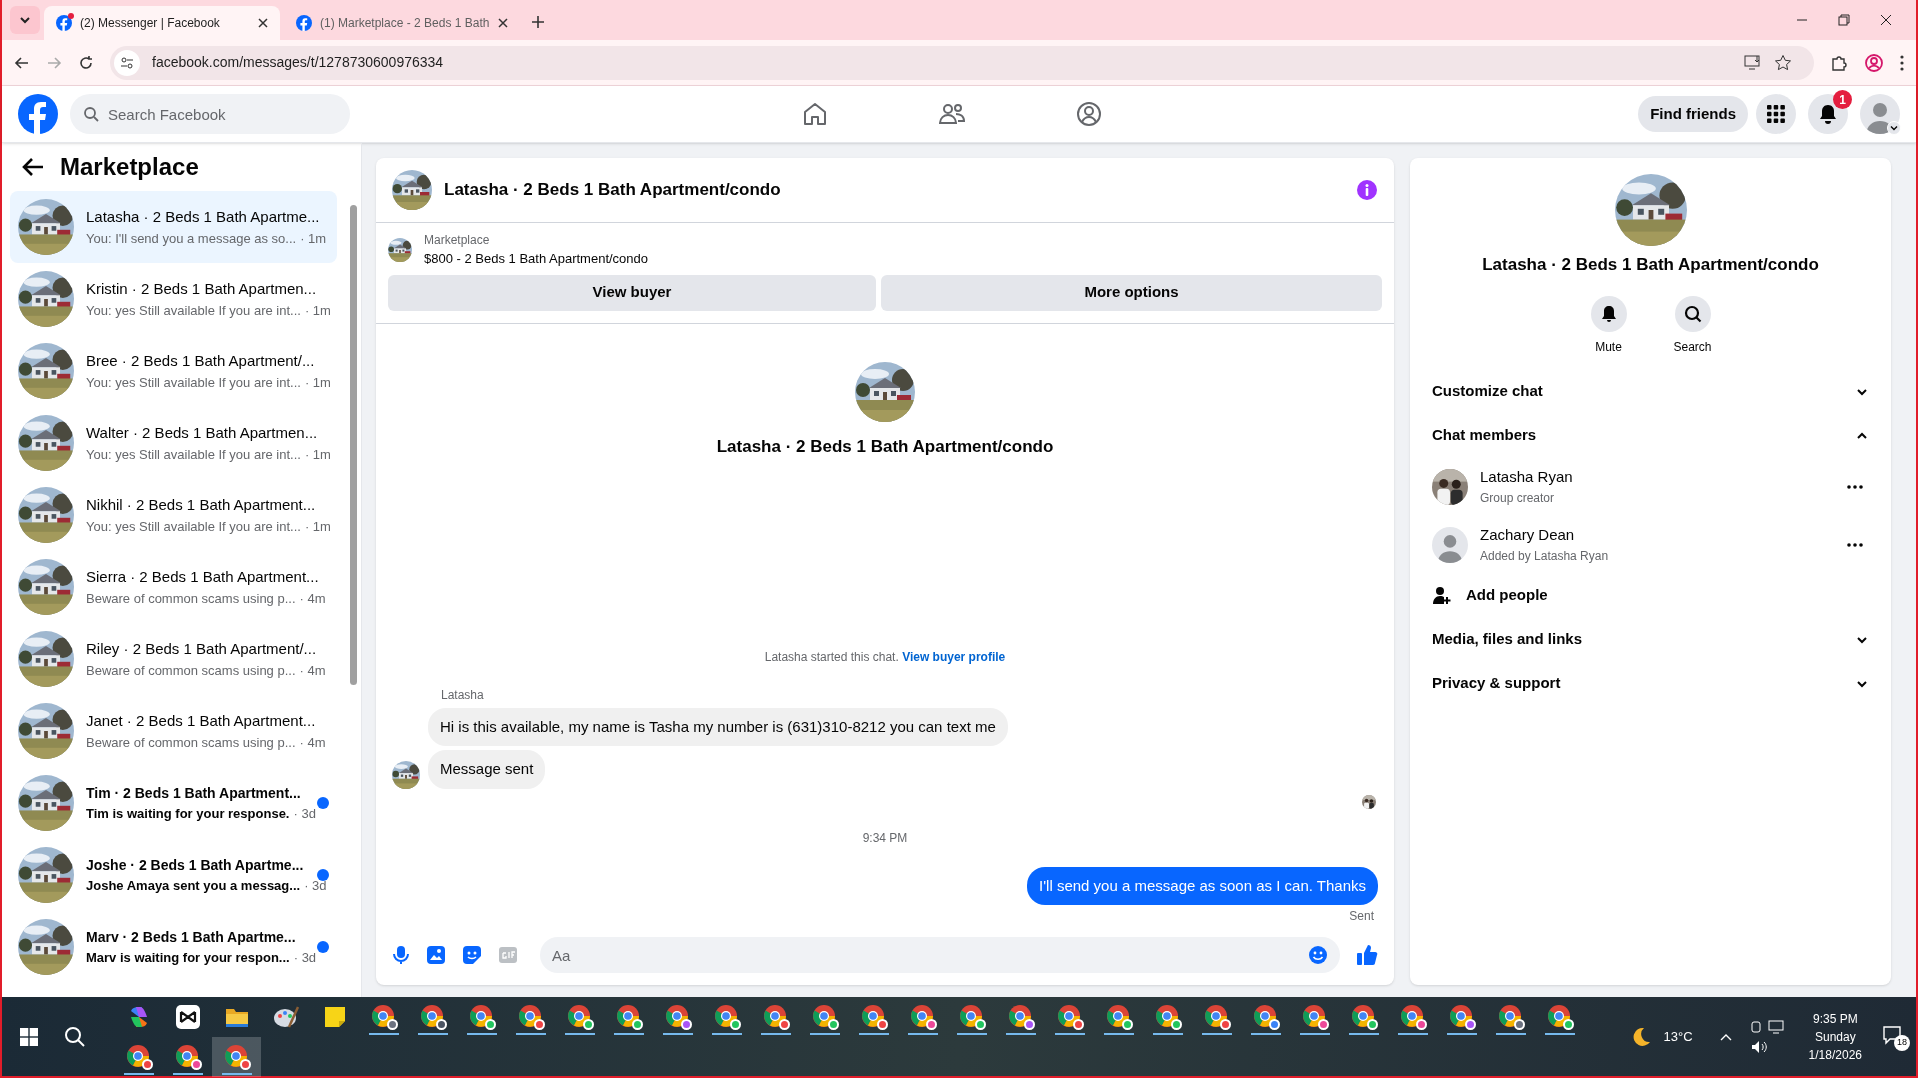 Image resolution: width=1918 pixels, height=1078 pixels. I want to click on conversation-item: Nikhil · 2 Beds 1 Bath Apartment... You: yes Still available If you are int... · 1m, so click(173, 515).